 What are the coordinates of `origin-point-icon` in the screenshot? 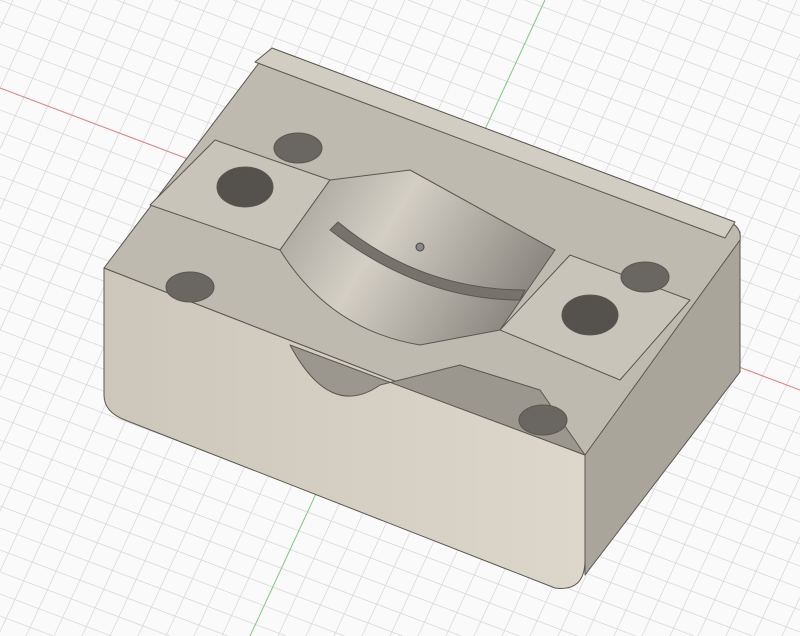 It's located at (420, 247).